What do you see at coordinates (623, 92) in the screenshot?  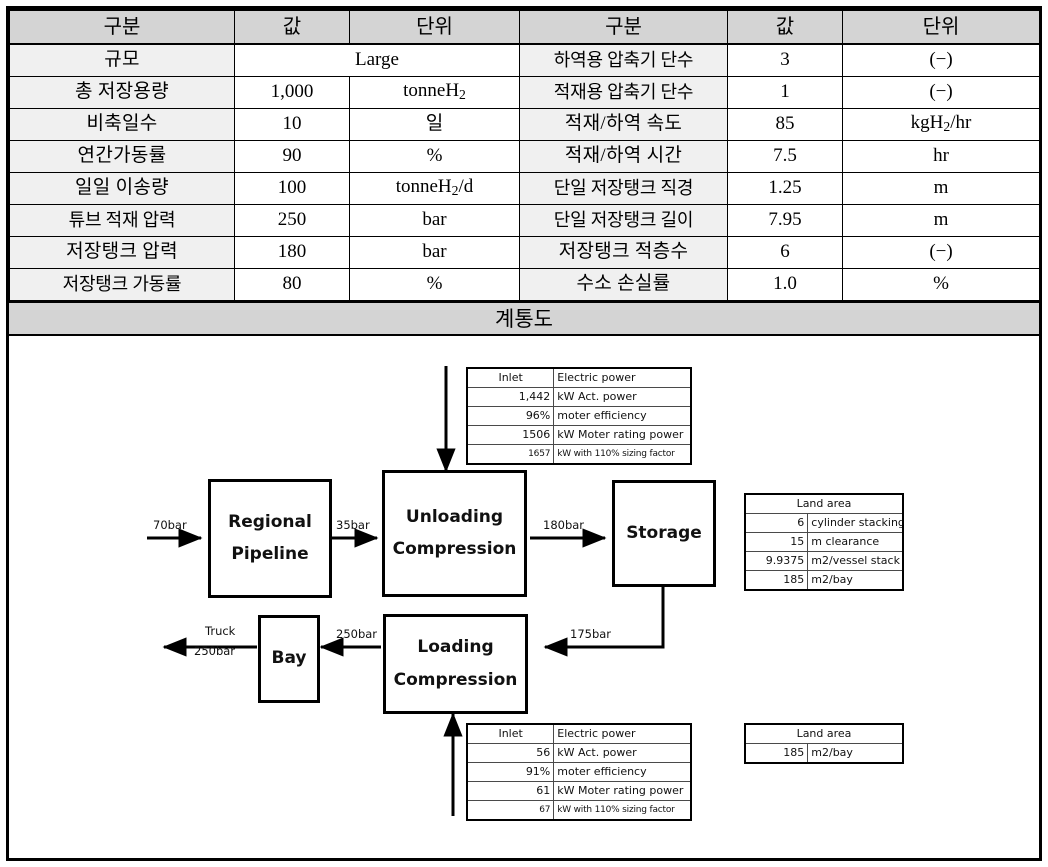 I see `param-label-right-1: 적재용 압축기 단수` at bounding box center [623, 92].